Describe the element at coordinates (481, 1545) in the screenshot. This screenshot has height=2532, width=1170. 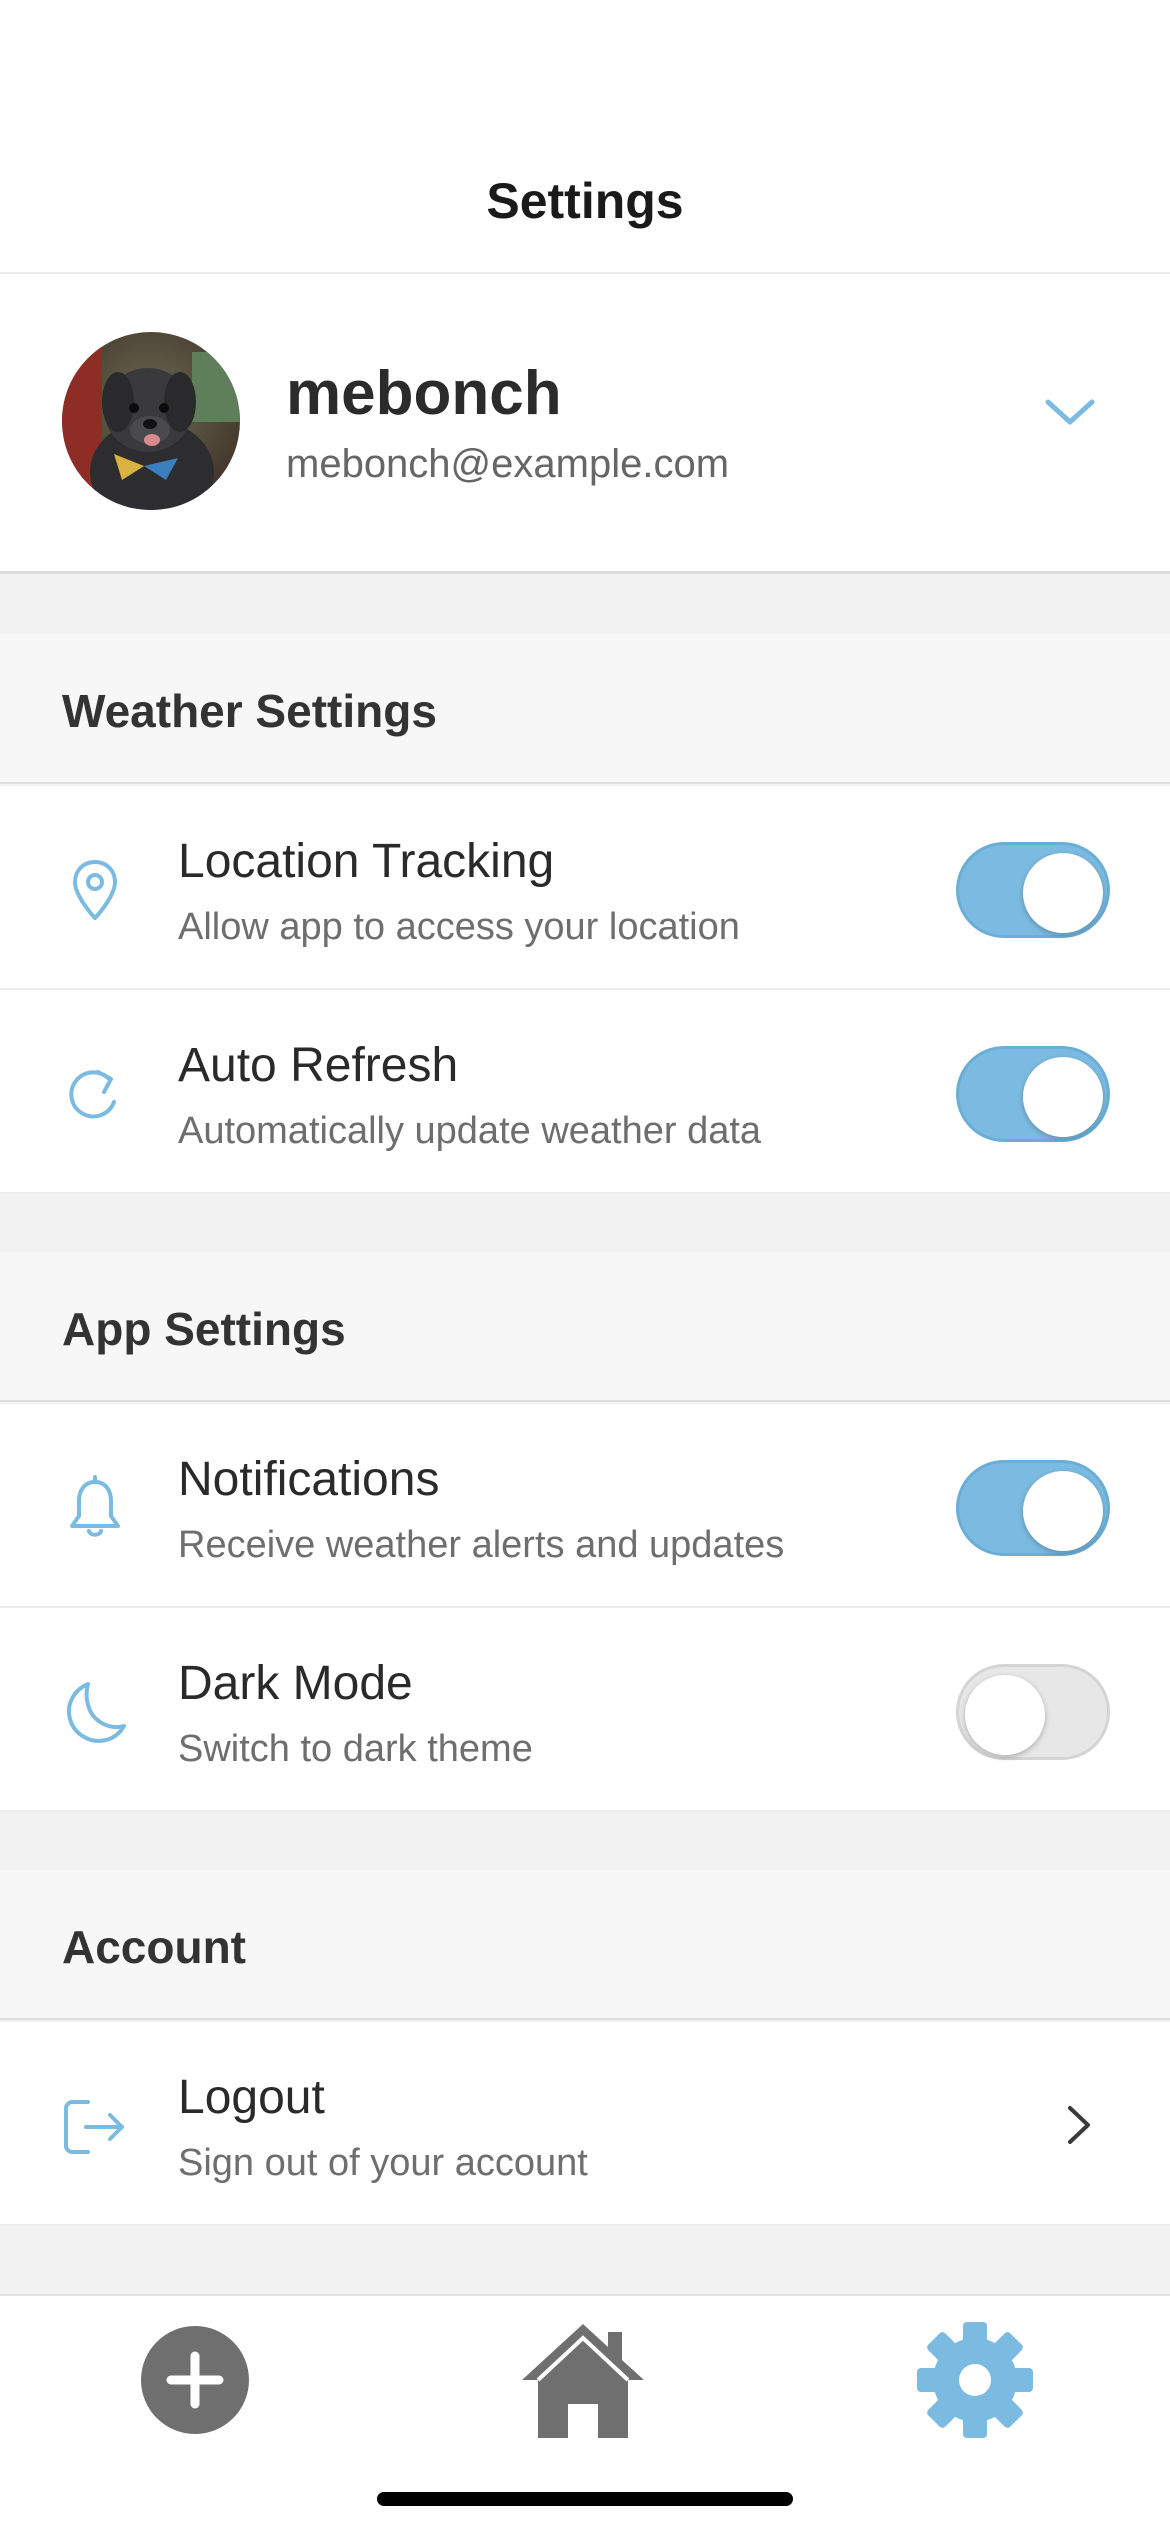
I see `setting-subtitle: Receive weather alerts and updates` at that location.